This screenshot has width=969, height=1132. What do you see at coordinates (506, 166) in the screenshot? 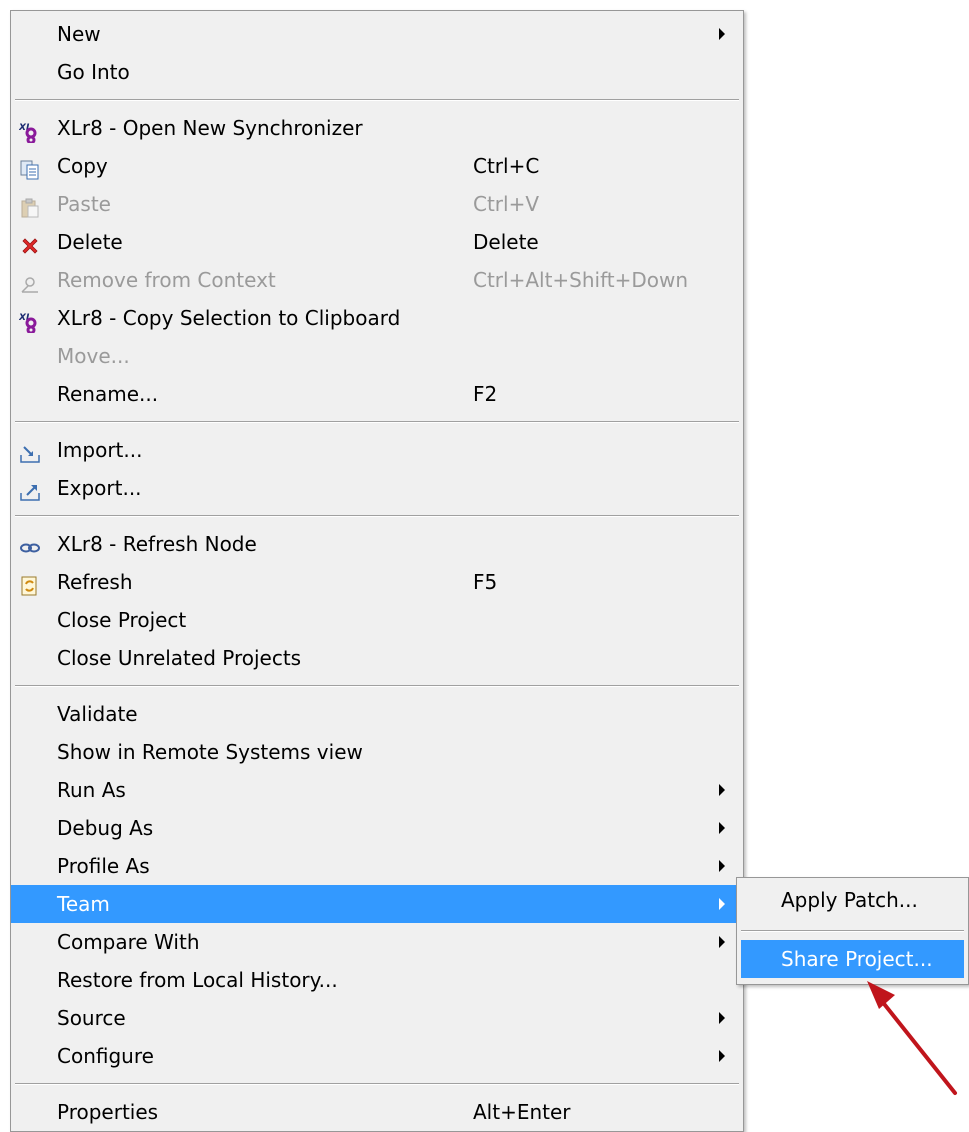
I see `menu-item-shortcut: Ctrl+C` at bounding box center [506, 166].